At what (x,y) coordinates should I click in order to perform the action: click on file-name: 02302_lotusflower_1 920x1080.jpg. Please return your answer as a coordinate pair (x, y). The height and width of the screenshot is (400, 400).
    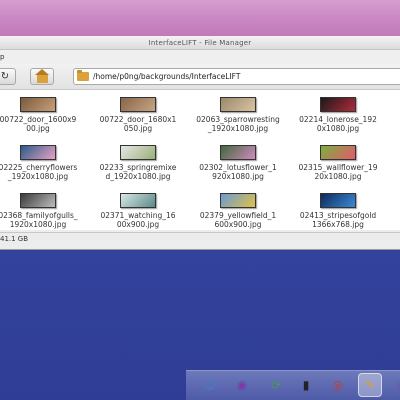
    Looking at the image, I should click on (238, 172).